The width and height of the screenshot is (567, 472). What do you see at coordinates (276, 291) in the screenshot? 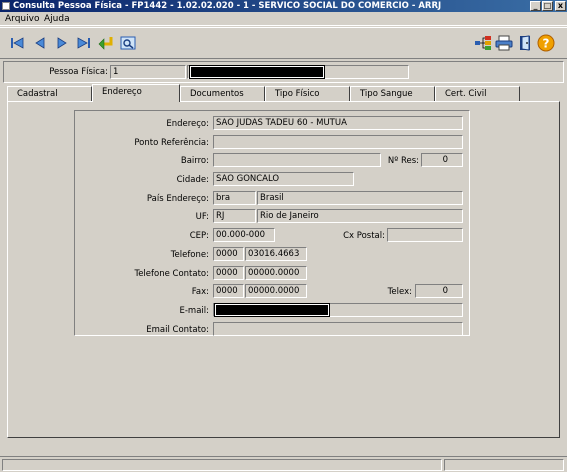
I see `fax-field: 00000.0000` at bounding box center [276, 291].